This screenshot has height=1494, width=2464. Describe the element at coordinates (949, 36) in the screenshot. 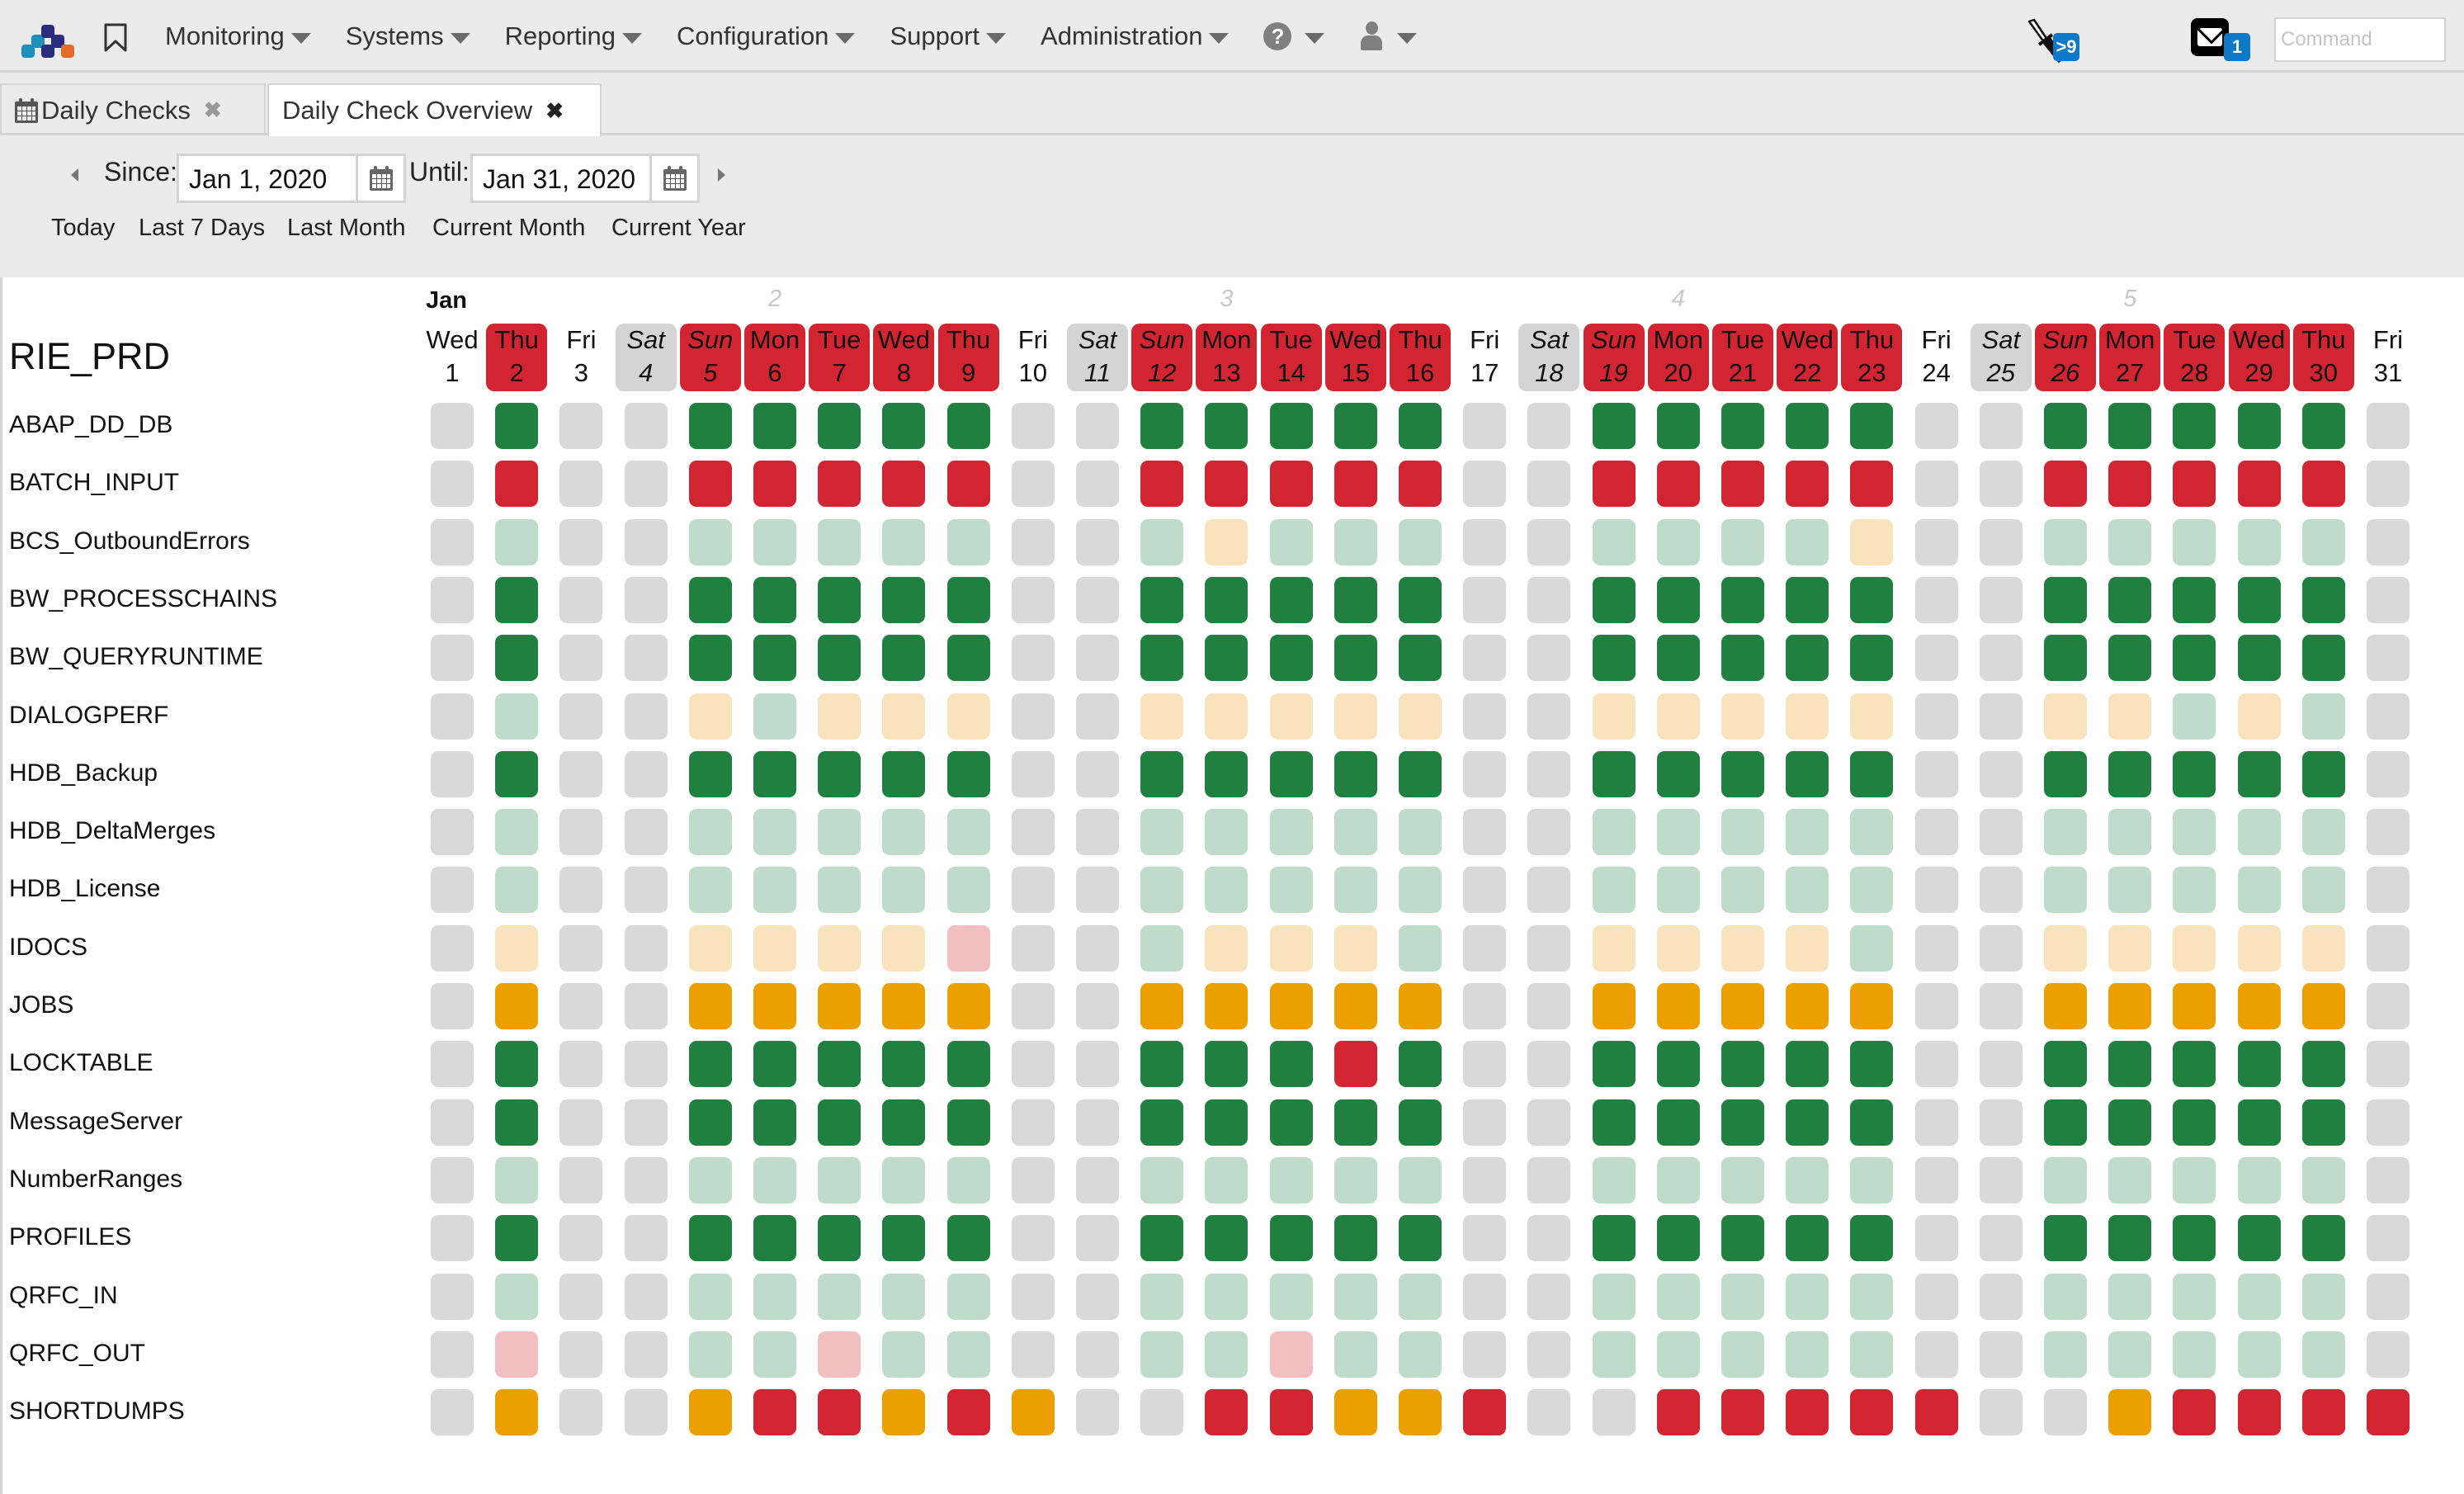

I see `menu-support: Support` at that location.